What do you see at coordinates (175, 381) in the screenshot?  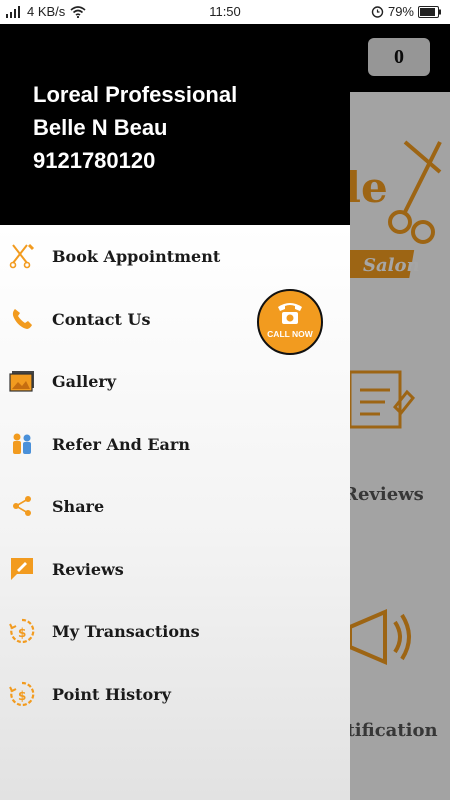 I see `menu-item-gallery: Gallery` at bounding box center [175, 381].